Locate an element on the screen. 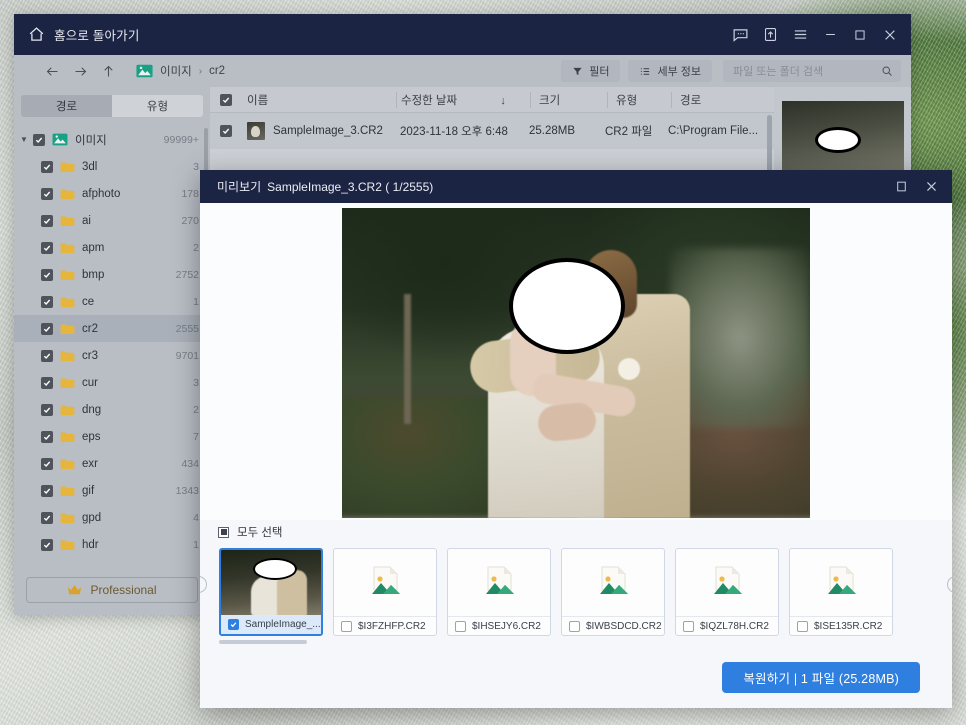 This screenshot has height=725, width=966. select-all-files-checkbox is located at coordinates (226, 99).